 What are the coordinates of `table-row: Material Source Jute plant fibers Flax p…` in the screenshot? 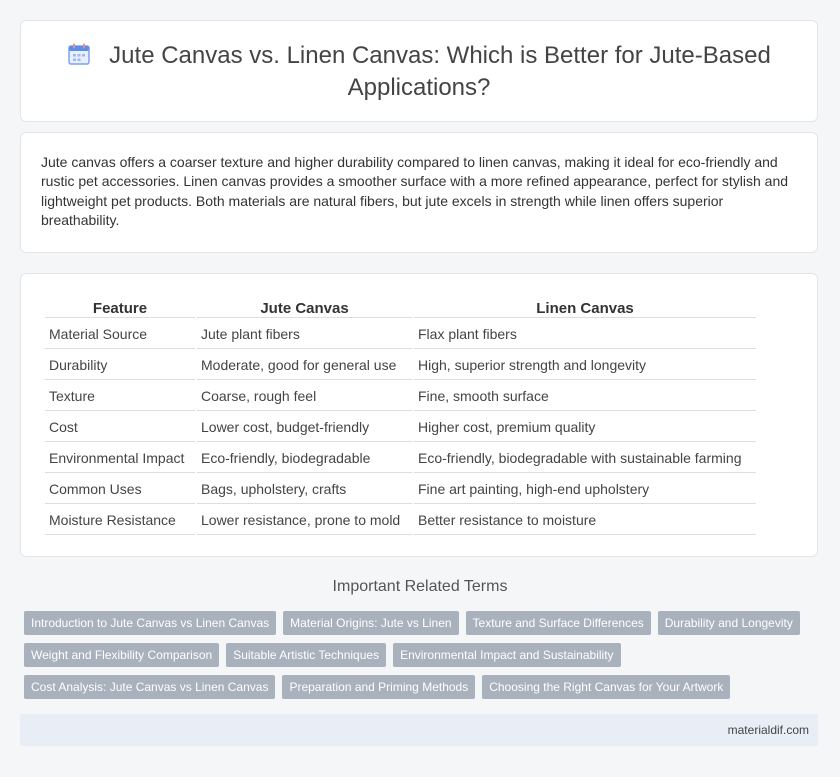 It's located at (400, 334).